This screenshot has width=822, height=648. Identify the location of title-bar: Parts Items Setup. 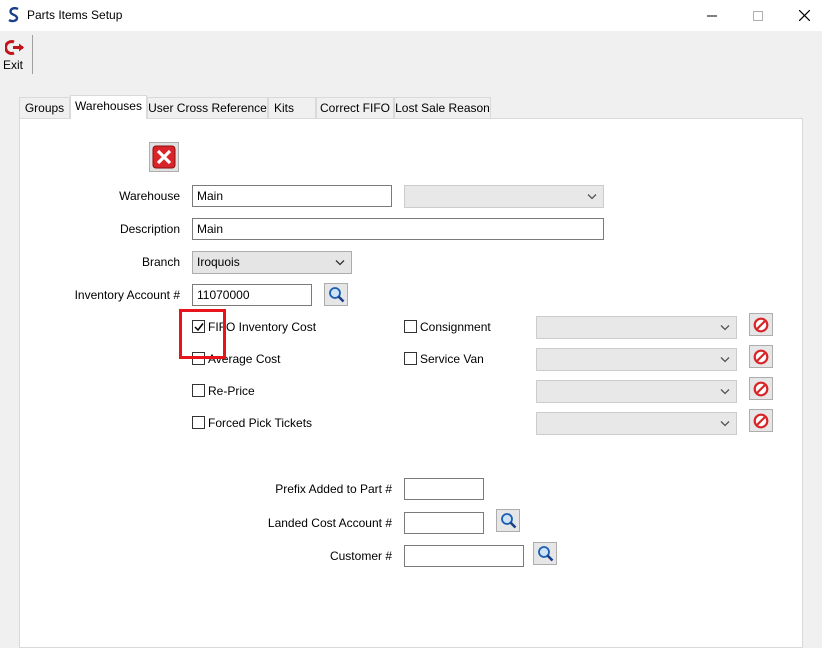
(411, 15).